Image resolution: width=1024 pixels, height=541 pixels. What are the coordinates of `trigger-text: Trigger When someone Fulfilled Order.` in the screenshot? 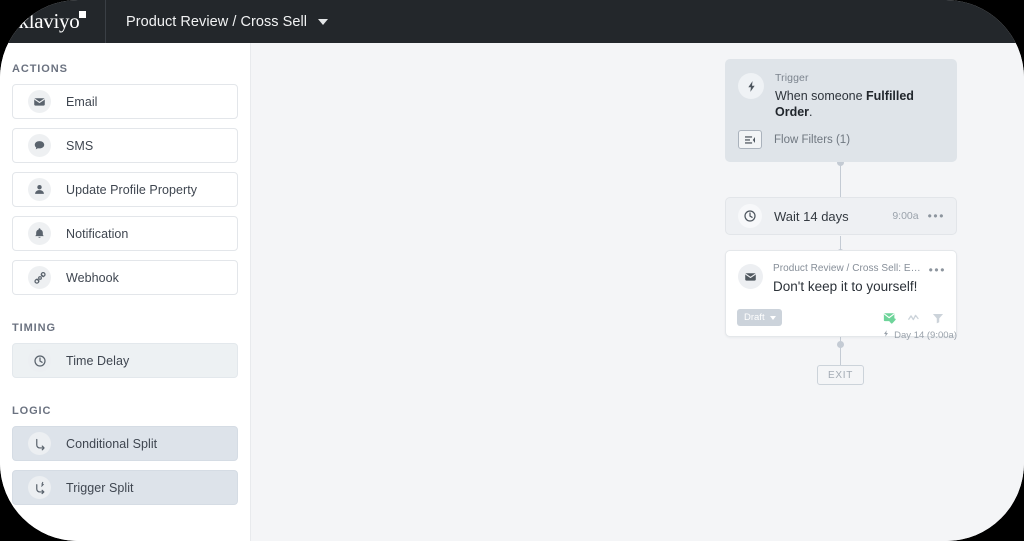 It's located at (859, 96).